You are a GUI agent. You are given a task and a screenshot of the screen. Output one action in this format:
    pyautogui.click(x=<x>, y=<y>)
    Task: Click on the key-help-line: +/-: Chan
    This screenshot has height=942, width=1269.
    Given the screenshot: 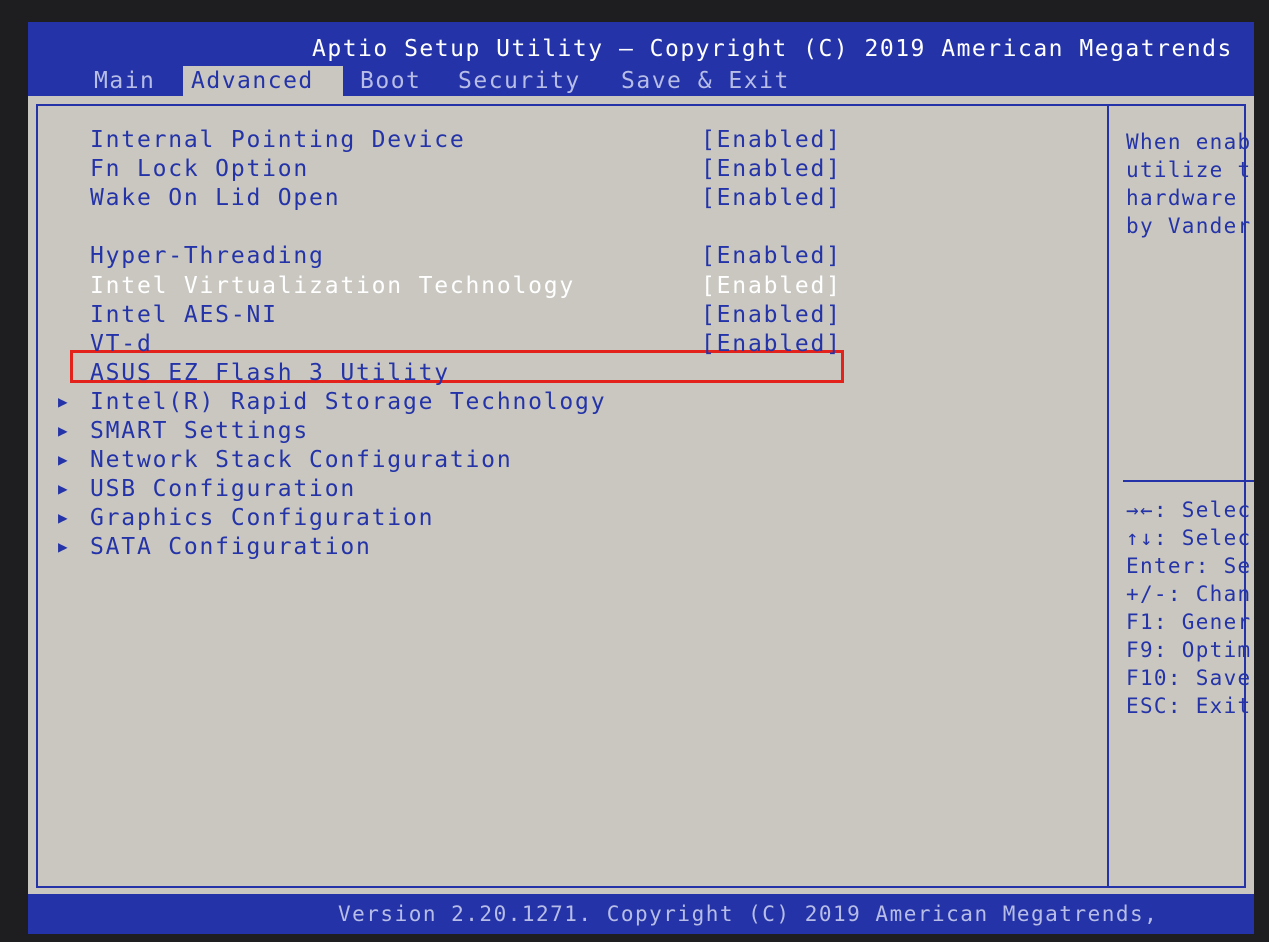 What is the action you would take?
    pyautogui.click(x=1189, y=594)
    